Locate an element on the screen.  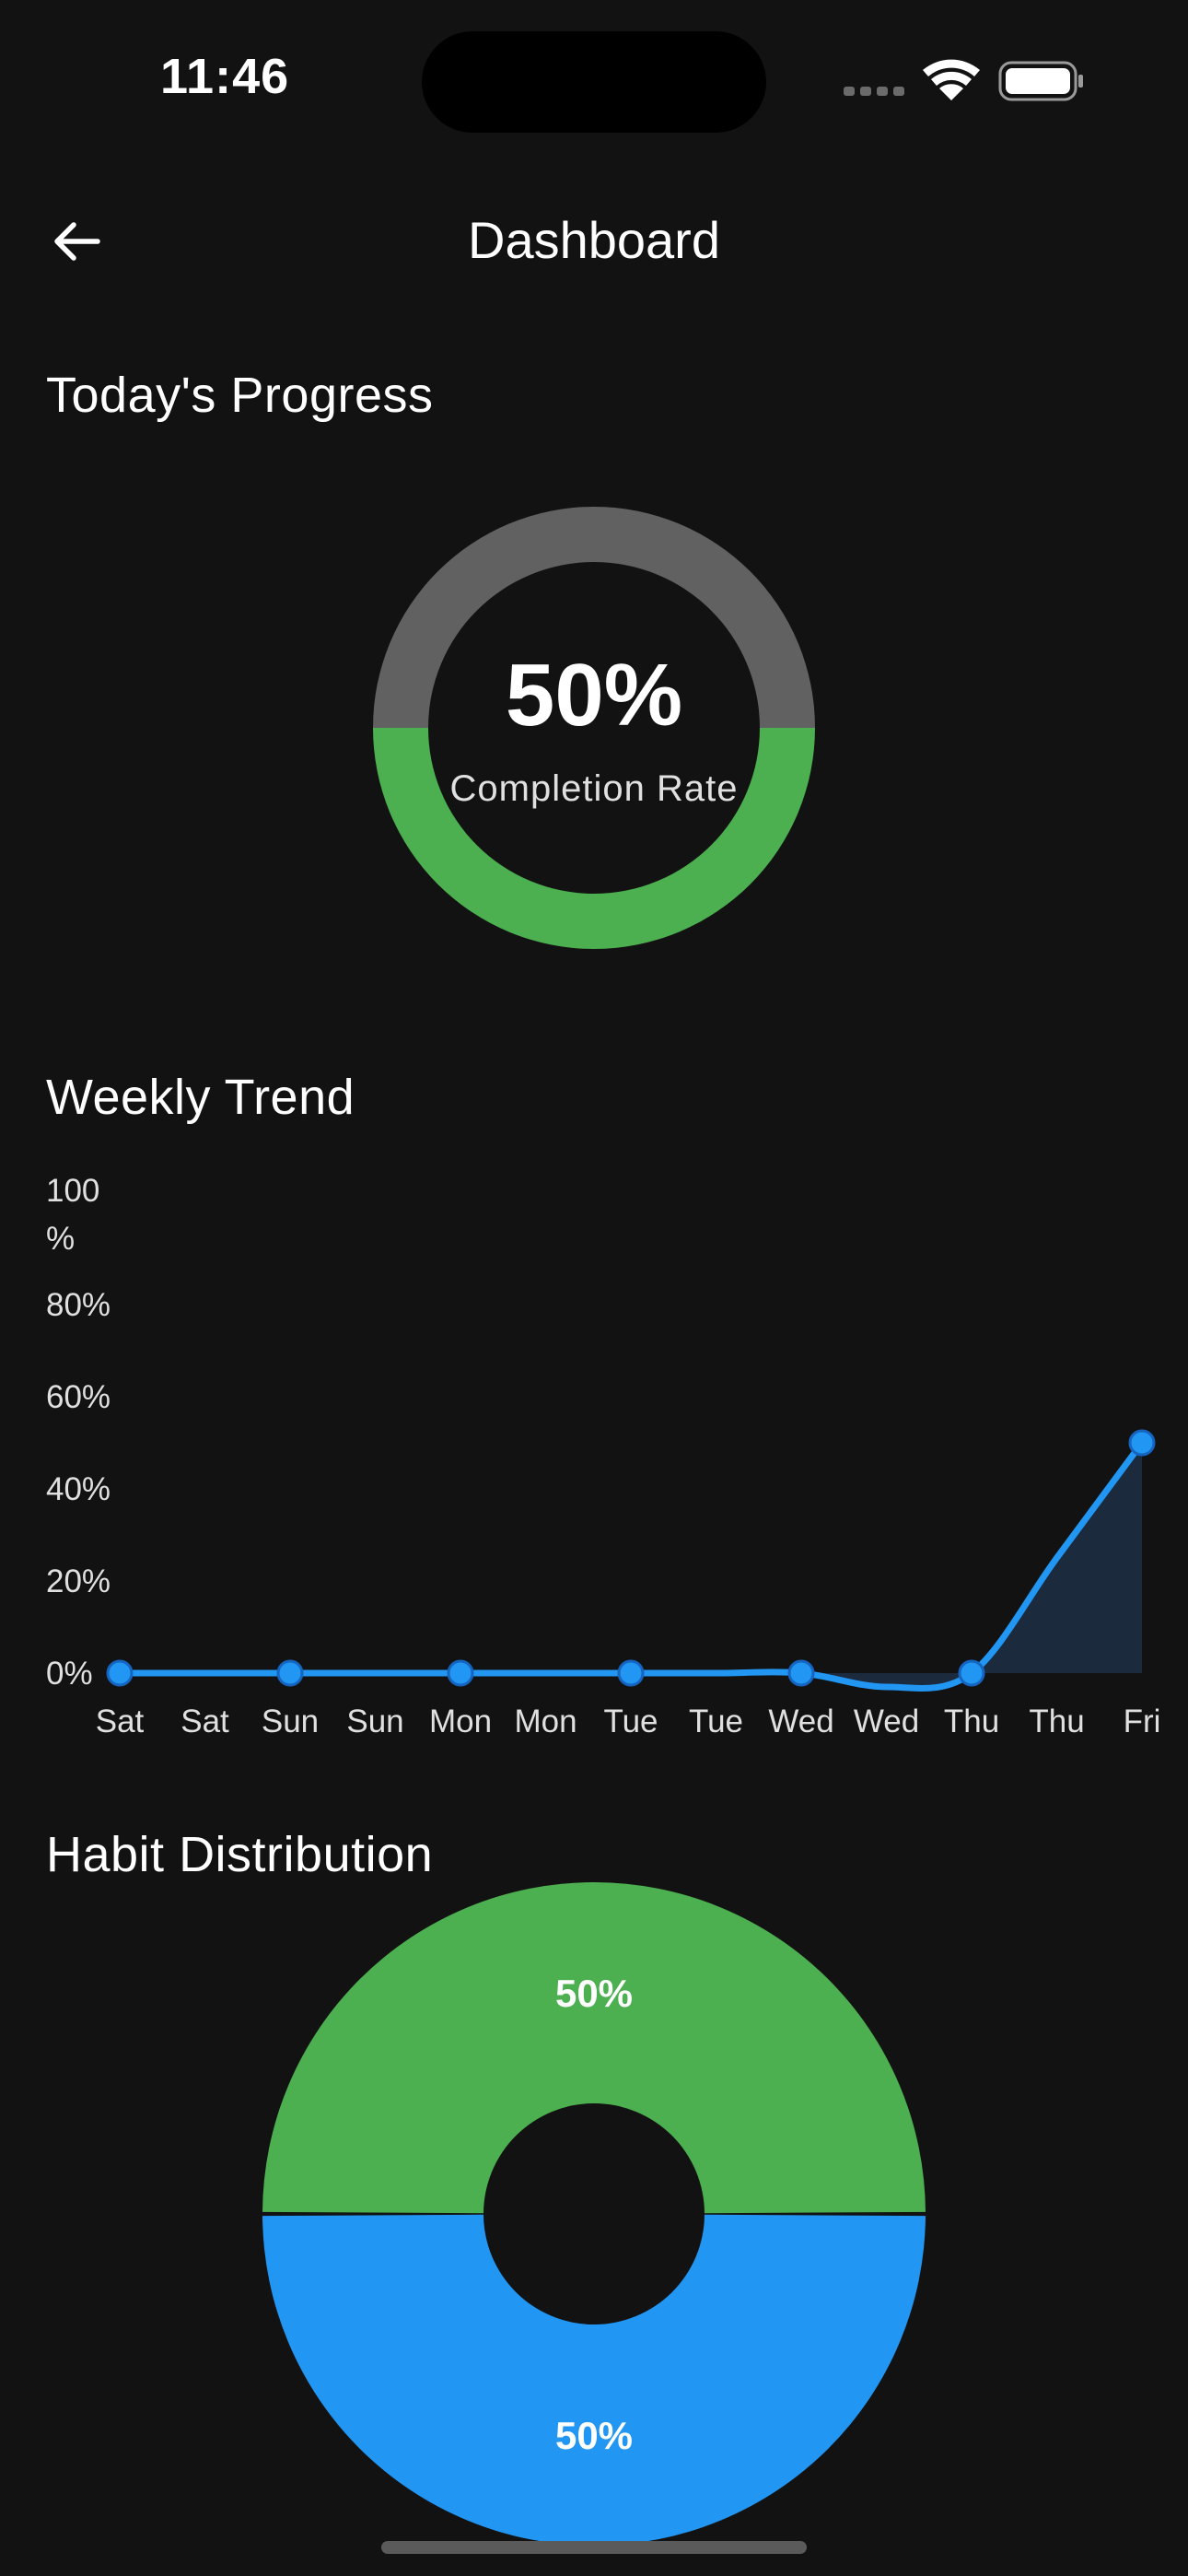
y-tick-label: 0% is located at coordinates (69, 1674).